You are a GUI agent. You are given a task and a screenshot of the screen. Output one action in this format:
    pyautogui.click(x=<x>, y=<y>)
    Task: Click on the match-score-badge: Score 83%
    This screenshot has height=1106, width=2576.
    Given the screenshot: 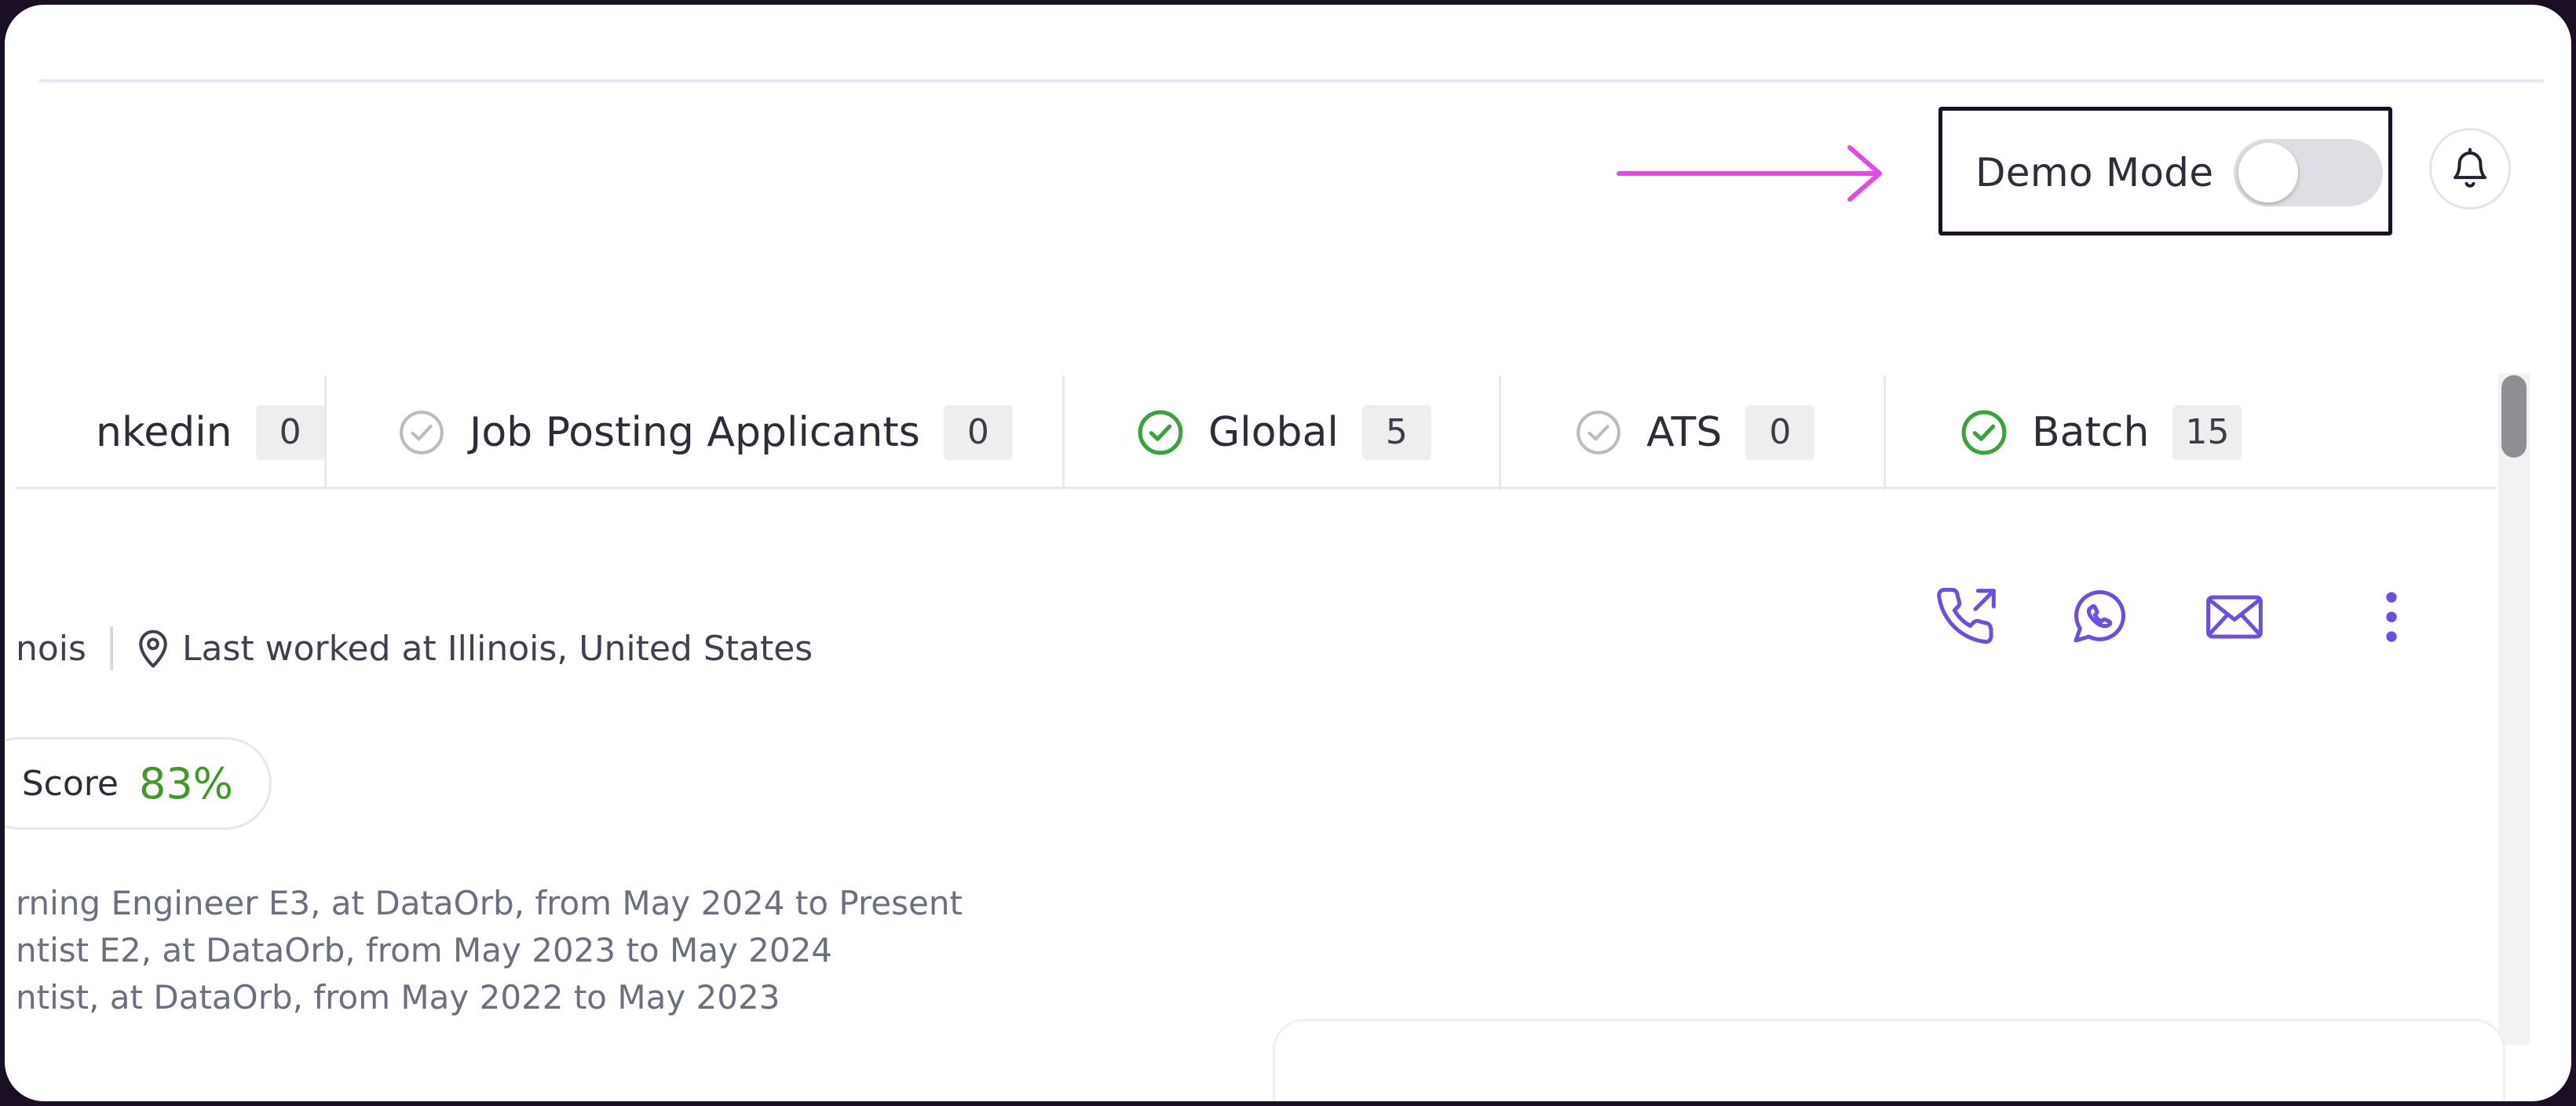 What is the action you would take?
    pyautogui.click(x=138, y=783)
    